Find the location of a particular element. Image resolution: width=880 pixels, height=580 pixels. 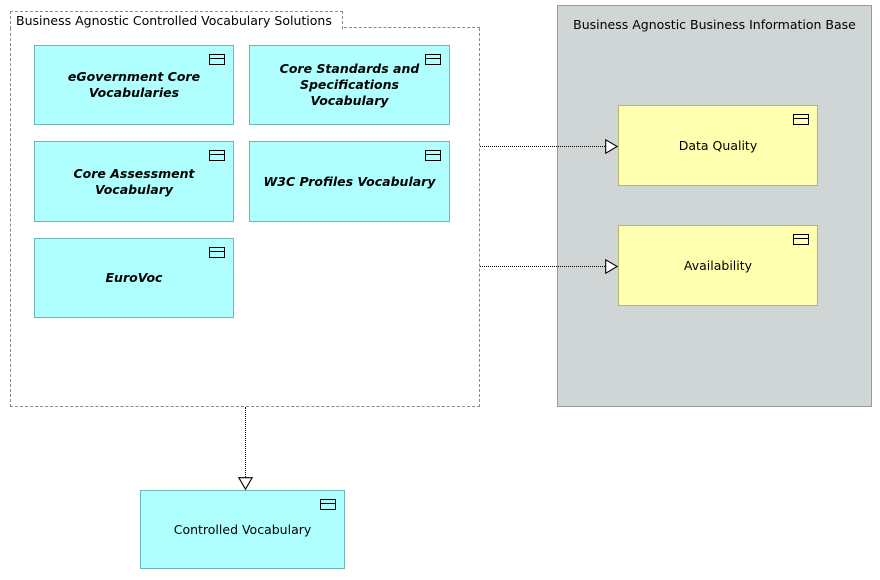

realization-arrowhead-availability is located at coordinates (611, 266).